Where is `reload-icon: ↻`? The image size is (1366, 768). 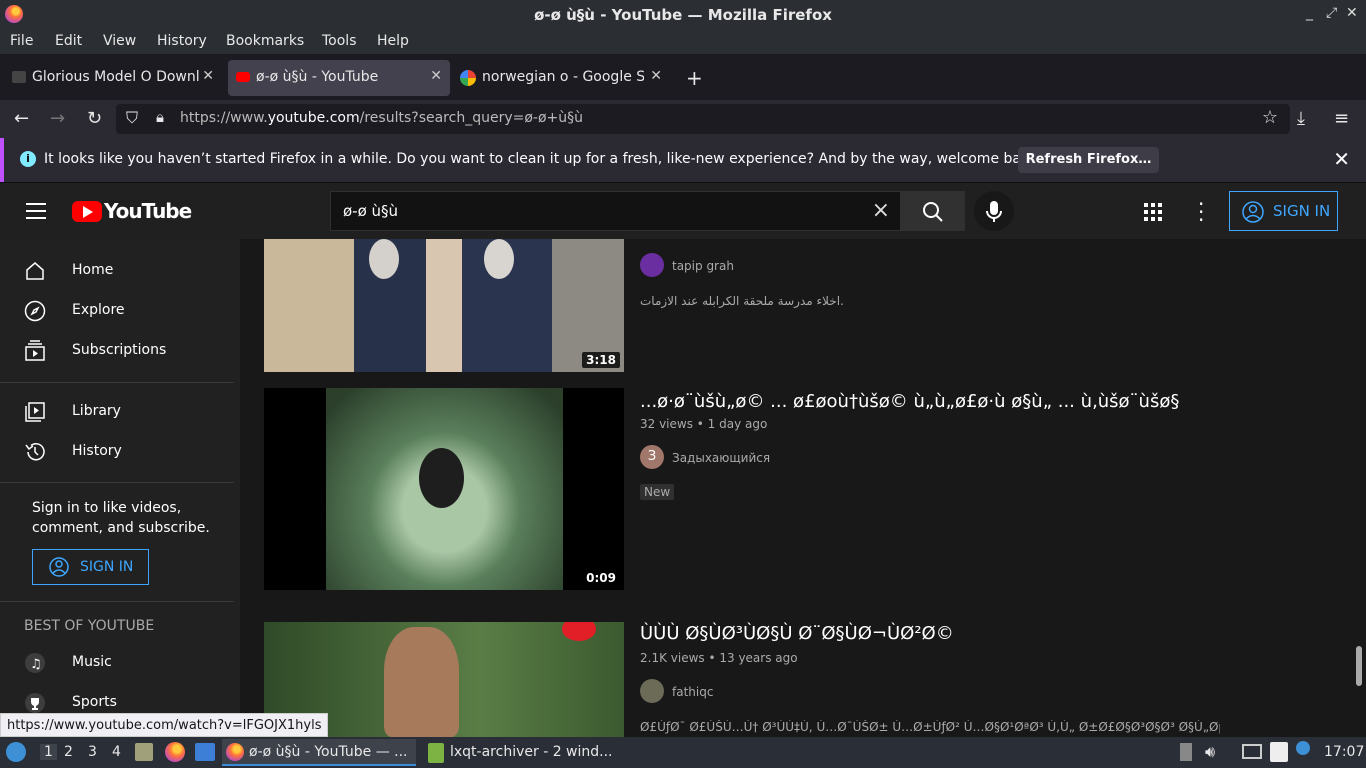
reload-icon: ↻ is located at coordinates (94, 118).